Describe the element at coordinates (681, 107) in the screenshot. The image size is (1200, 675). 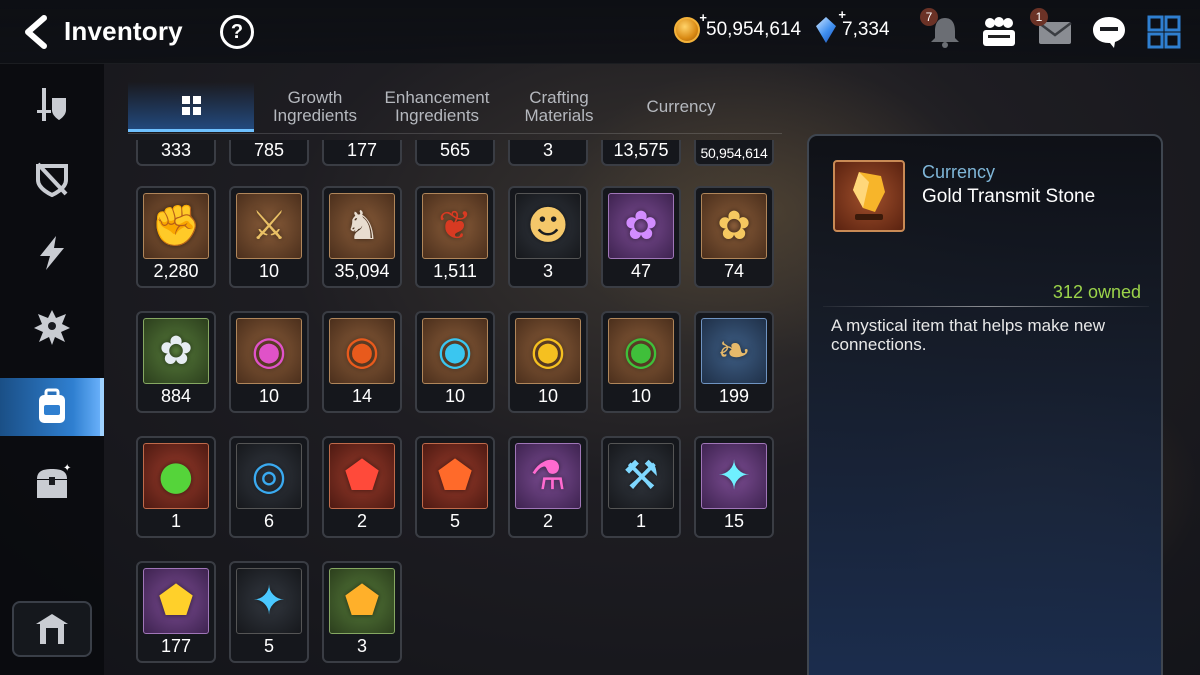
I see `tab-currency: Currency` at that location.